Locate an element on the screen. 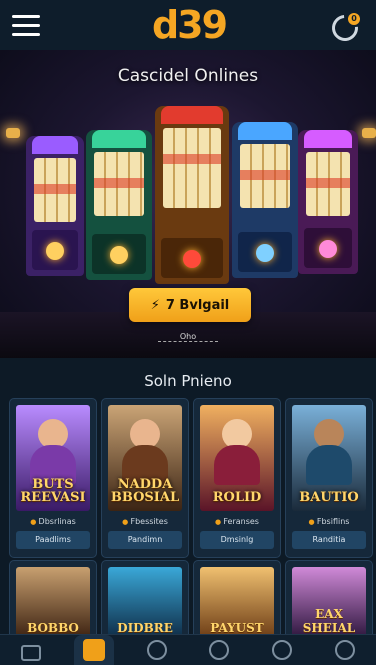  play-button: Dmsinlg is located at coordinates (237, 540).